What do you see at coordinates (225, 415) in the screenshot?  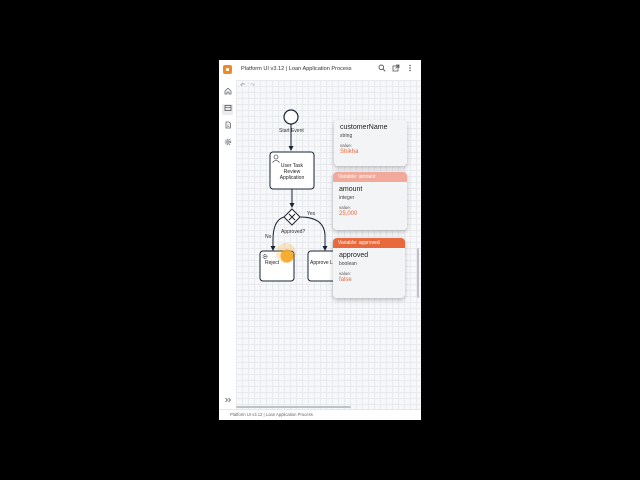 I see `info-icon` at bounding box center [225, 415].